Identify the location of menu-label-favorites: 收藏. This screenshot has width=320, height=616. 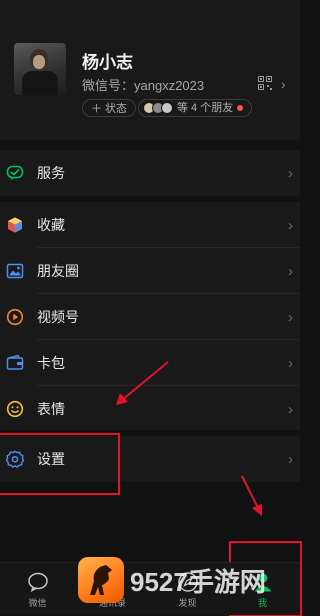
(51, 225).